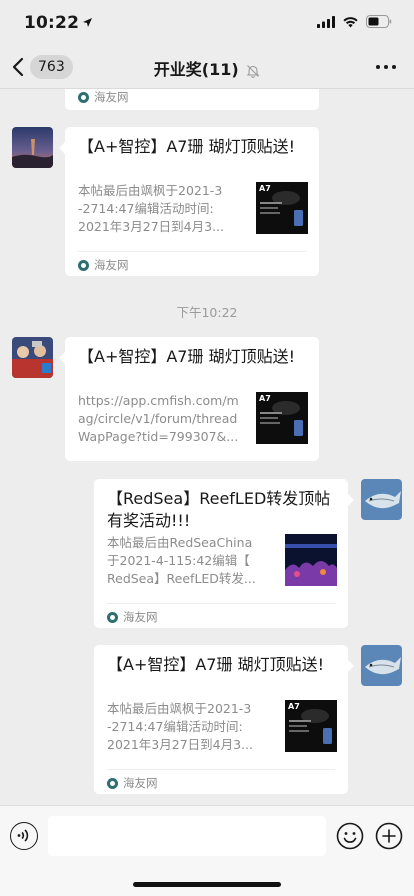  I want to click on status-time: 10:22, so click(52, 23).